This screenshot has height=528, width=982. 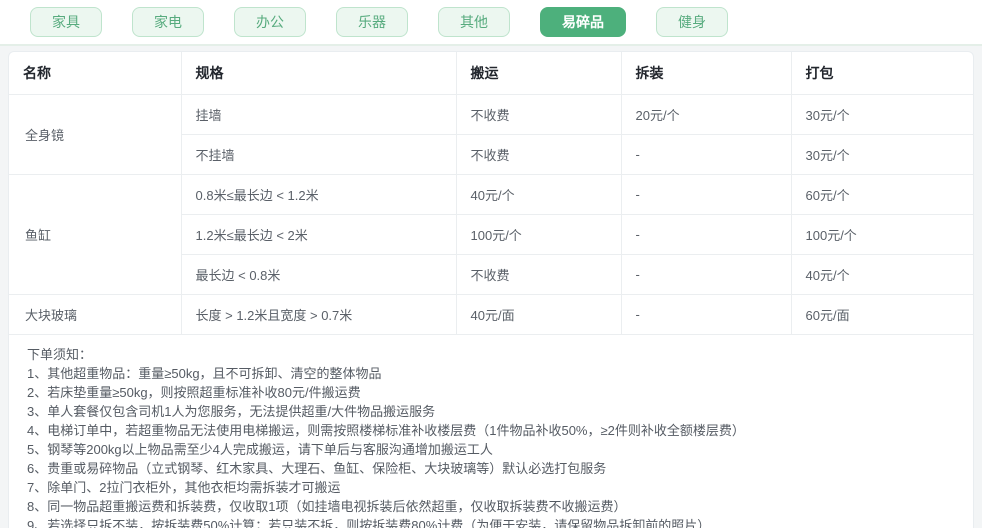 What do you see at coordinates (66, 22) in the screenshot?
I see `tab-furniture: 家具` at bounding box center [66, 22].